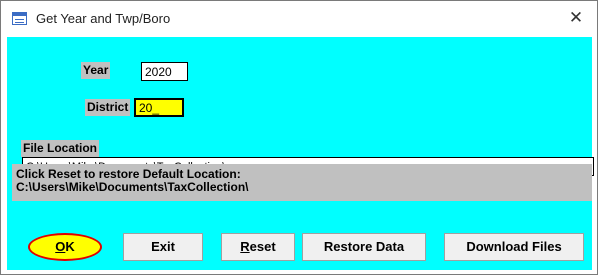 Image resolution: width=599 pixels, height=276 pixels. What do you see at coordinates (103, 18) in the screenshot?
I see `window-title: Get Year and Twp/Boro` at bounding box center [103, 18].